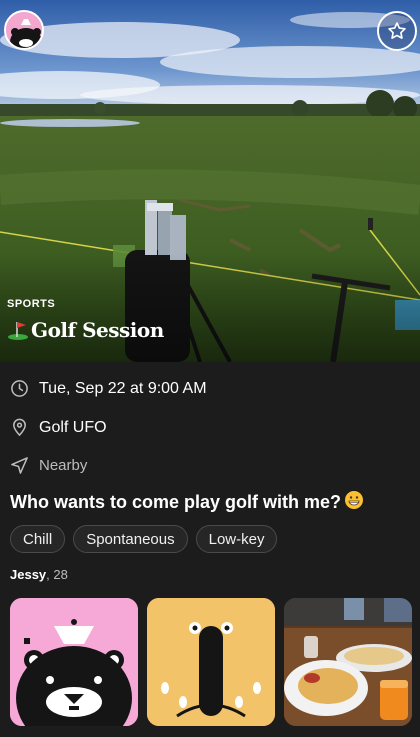 Image resolution: width=420 pixels, height=737 pixels. Describe the element at coordinates (31, 304) in the screenshot. I see `event-category: SPORTS` at that location.